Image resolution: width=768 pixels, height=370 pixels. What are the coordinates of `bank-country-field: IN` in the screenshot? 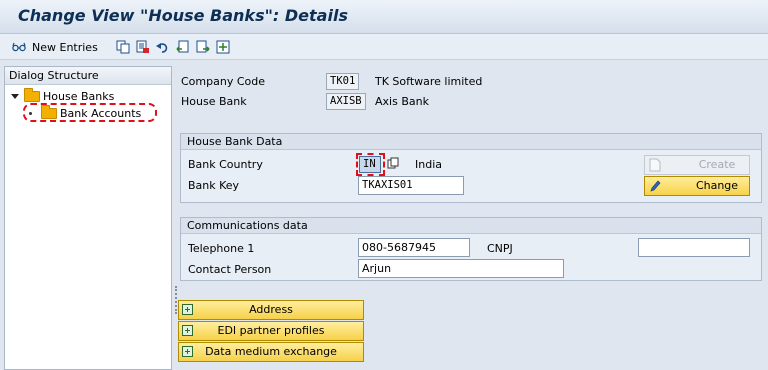 It's located at (370, 164).